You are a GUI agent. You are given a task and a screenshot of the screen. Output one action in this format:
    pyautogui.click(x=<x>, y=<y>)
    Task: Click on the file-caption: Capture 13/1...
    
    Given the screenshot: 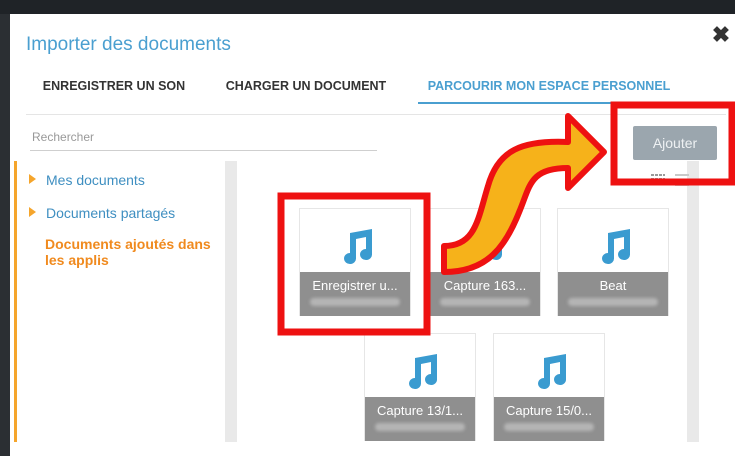 What is the action you would take?
    pyautogui.click(x=420, y=419)
    